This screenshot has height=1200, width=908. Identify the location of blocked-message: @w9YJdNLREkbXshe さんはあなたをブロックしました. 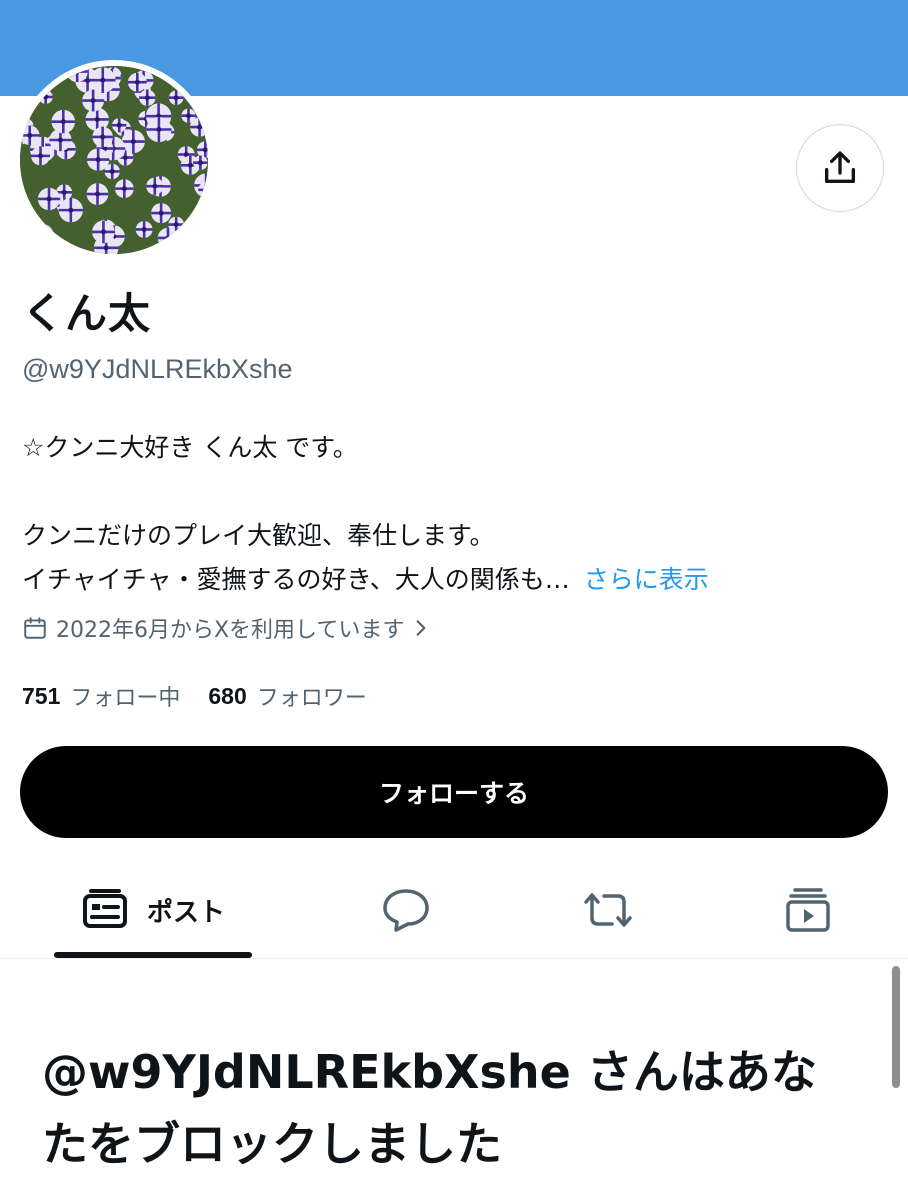
(429, 1108).